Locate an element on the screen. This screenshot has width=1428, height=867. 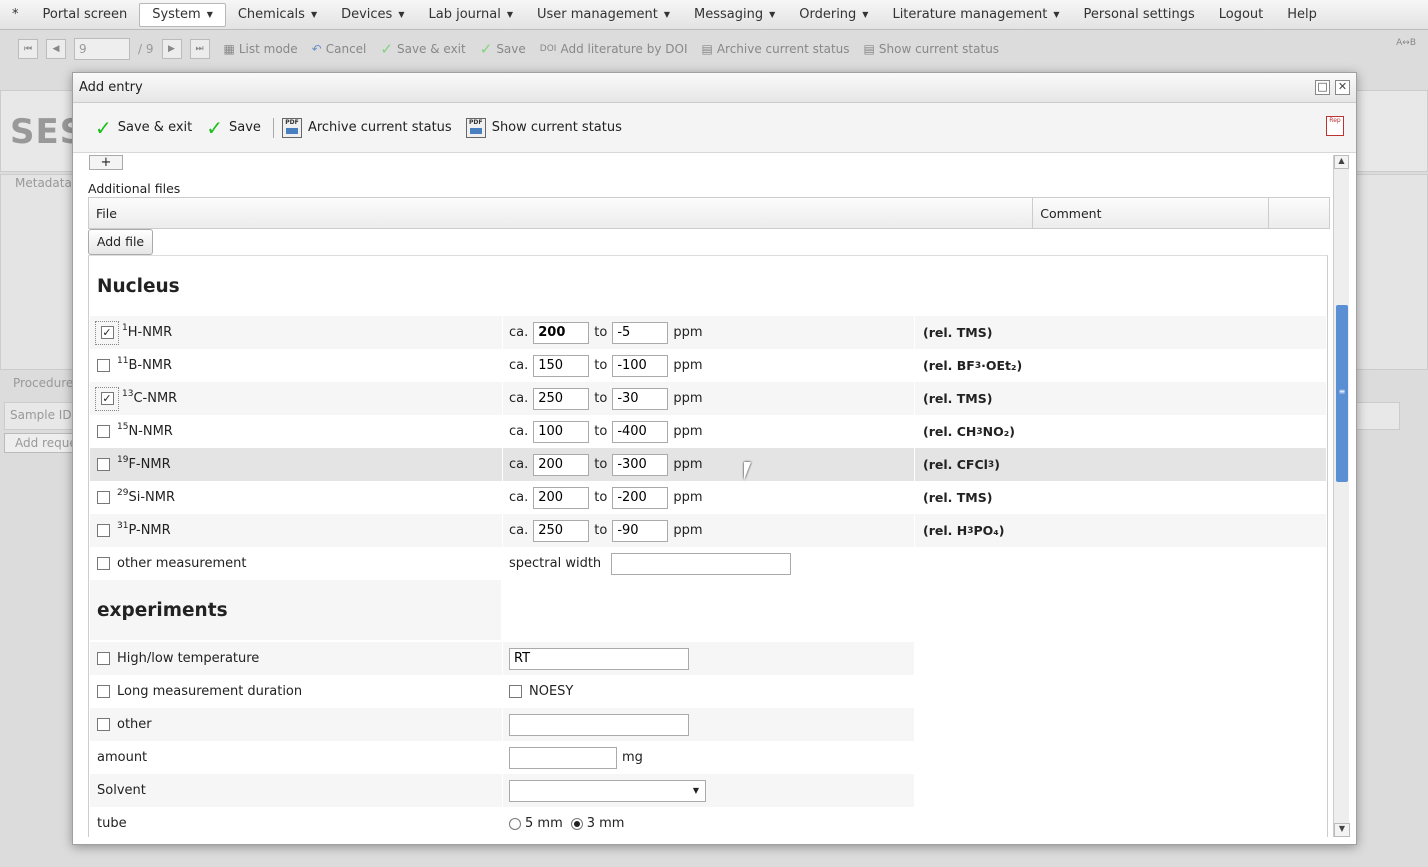
bg-save-button: ✓ Save is located at coordinates (503, 49).